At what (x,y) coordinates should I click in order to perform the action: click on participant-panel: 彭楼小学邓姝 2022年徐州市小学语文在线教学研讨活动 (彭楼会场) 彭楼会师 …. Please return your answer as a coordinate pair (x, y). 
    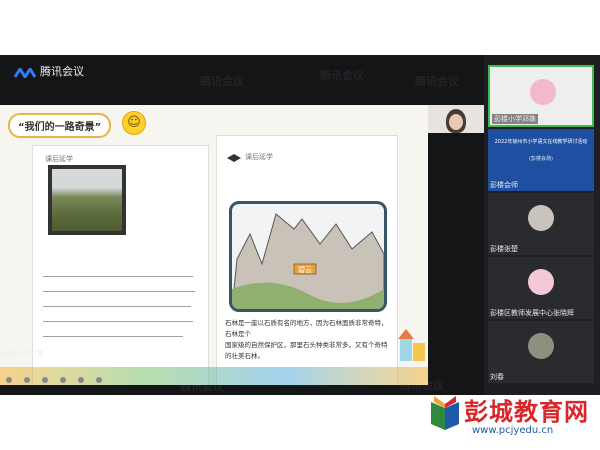
    Looking at the image, I should click on (542, 225).